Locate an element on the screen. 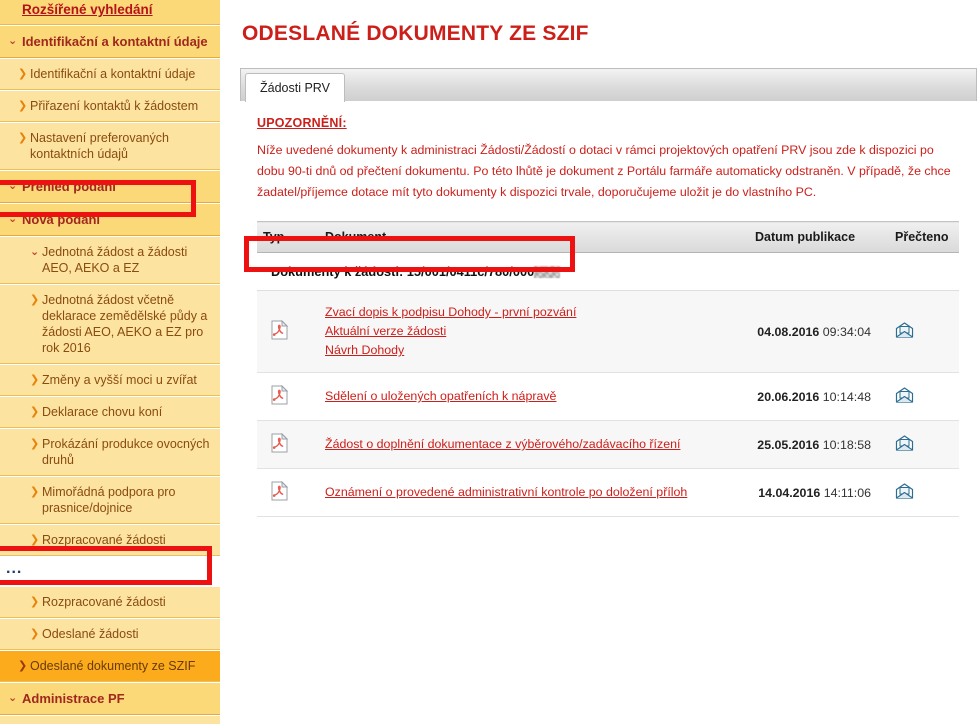  sidebar-item-label: Odeslané dokumenty ze SZIF is located at coordinates (113, 666).